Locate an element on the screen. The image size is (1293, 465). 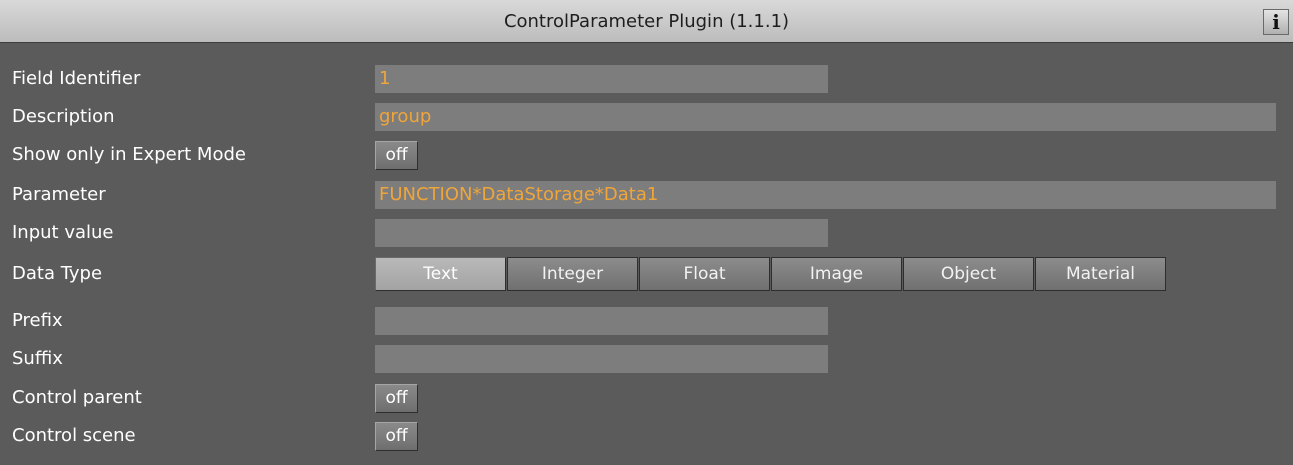
show-expert-label: Show only in Expert Mode is located at coordinates (129, 154).